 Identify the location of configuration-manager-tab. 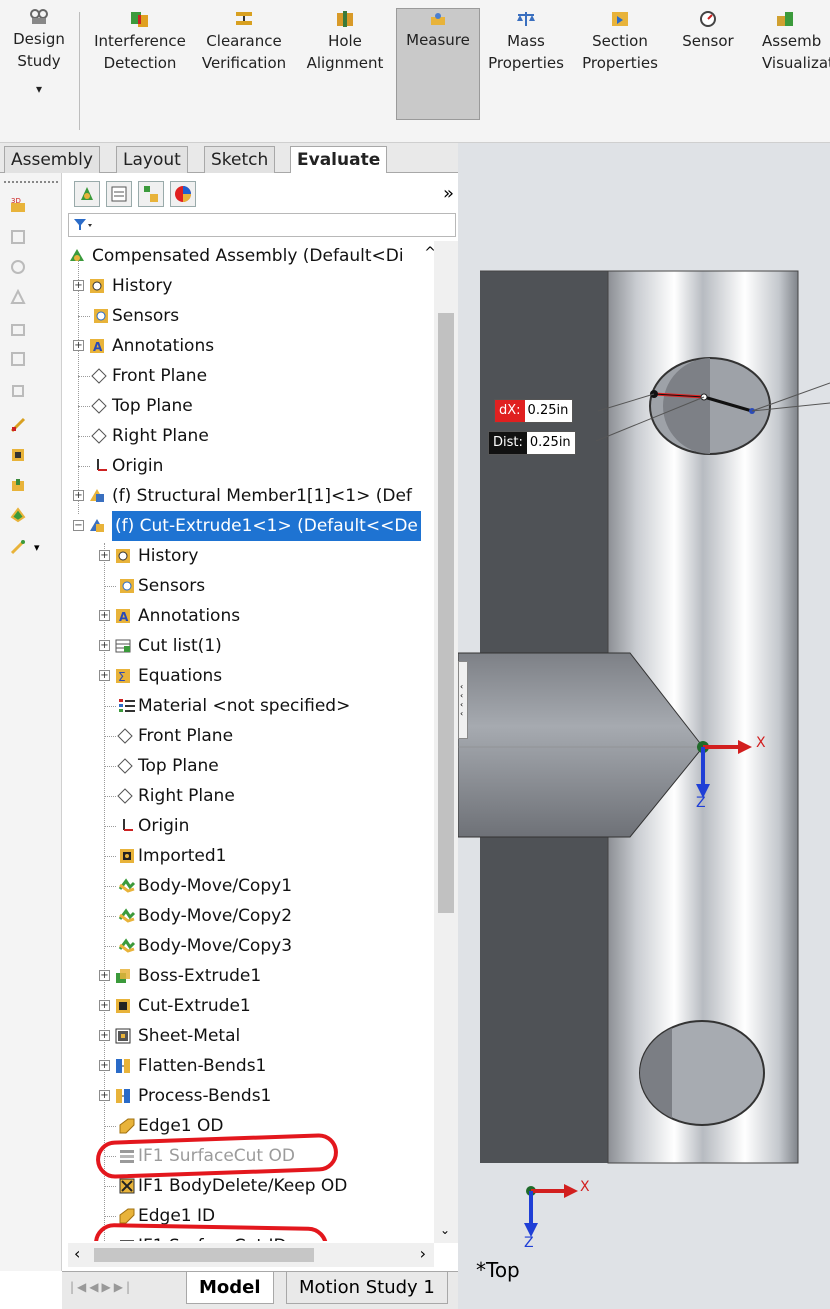
(151, 194).